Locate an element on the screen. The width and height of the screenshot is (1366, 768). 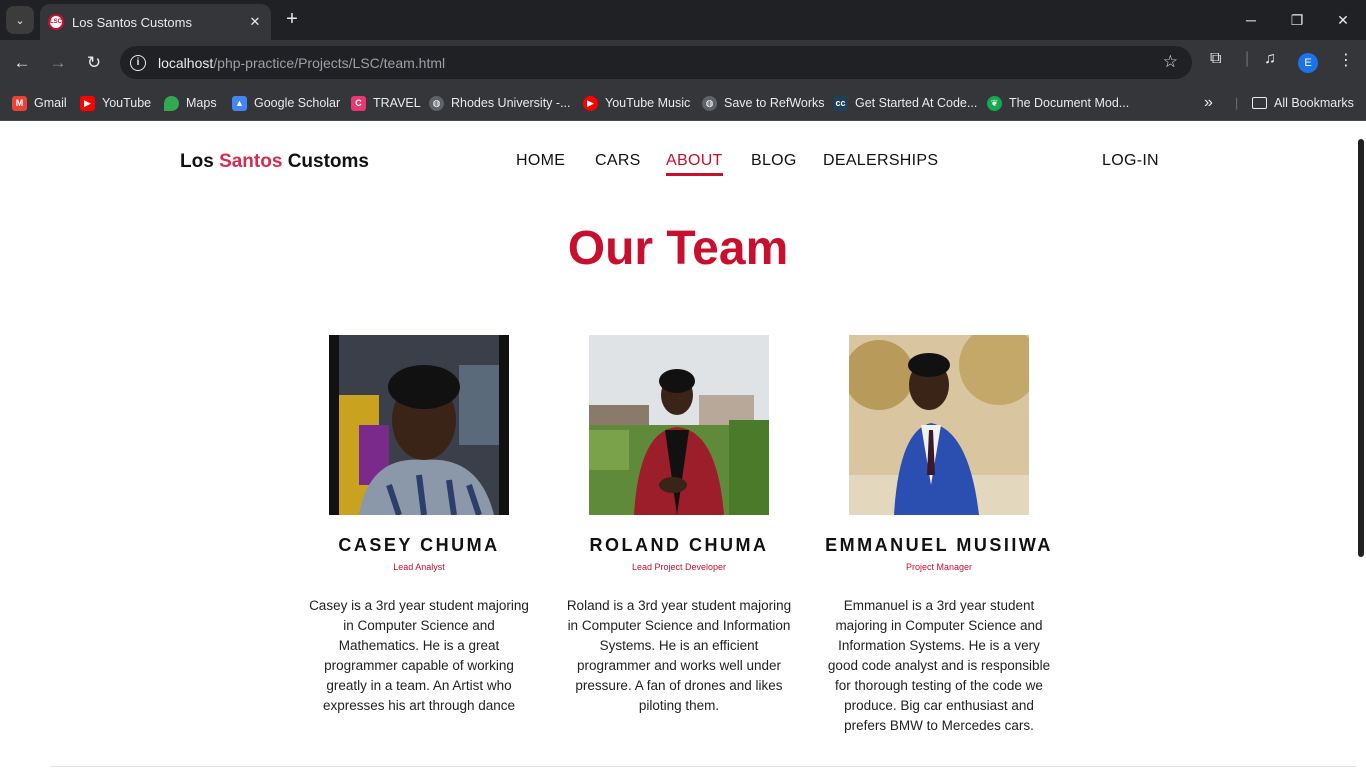
bookmark-label: TRAVEL is located at coordinates (397, 103).